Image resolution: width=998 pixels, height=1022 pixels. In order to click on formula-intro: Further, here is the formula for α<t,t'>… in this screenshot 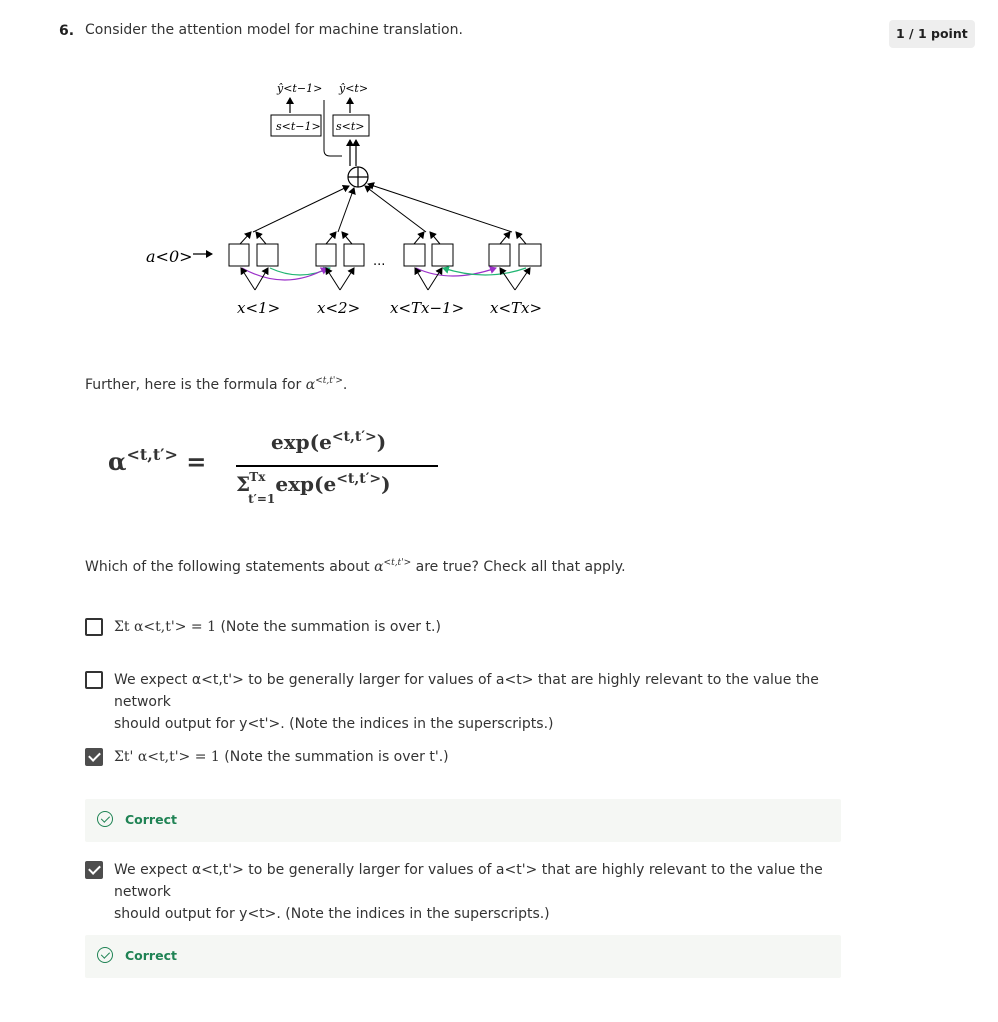, I will do `click(216, 384)`.